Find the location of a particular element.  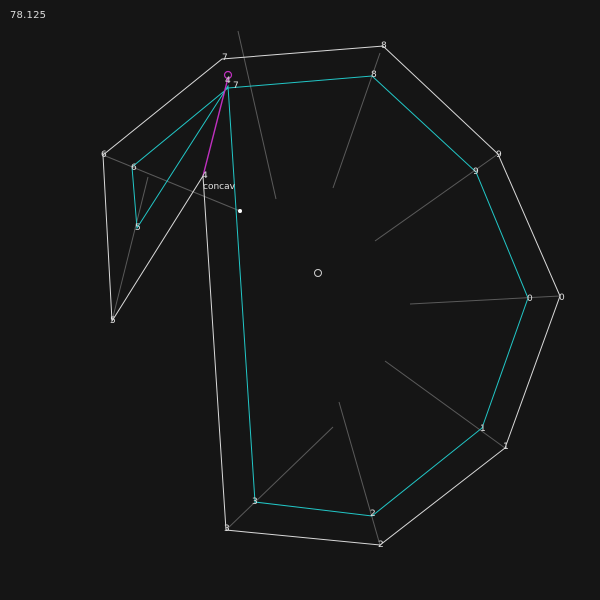

inner-vertex-label: 4 is located at coordinates (228, 81).